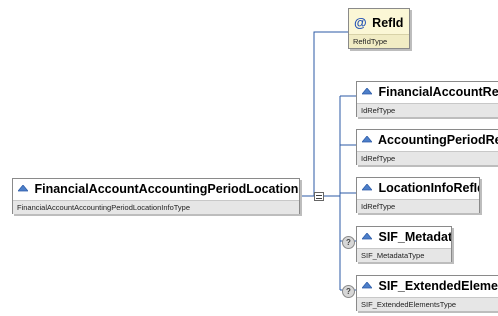 The height and width of the screenshot is (316, 498). What do you see at coordinates (438, 92) in the screenshot?
I see `child-element-name: FinancialAccountRefId` at bounding box center [438, 92].